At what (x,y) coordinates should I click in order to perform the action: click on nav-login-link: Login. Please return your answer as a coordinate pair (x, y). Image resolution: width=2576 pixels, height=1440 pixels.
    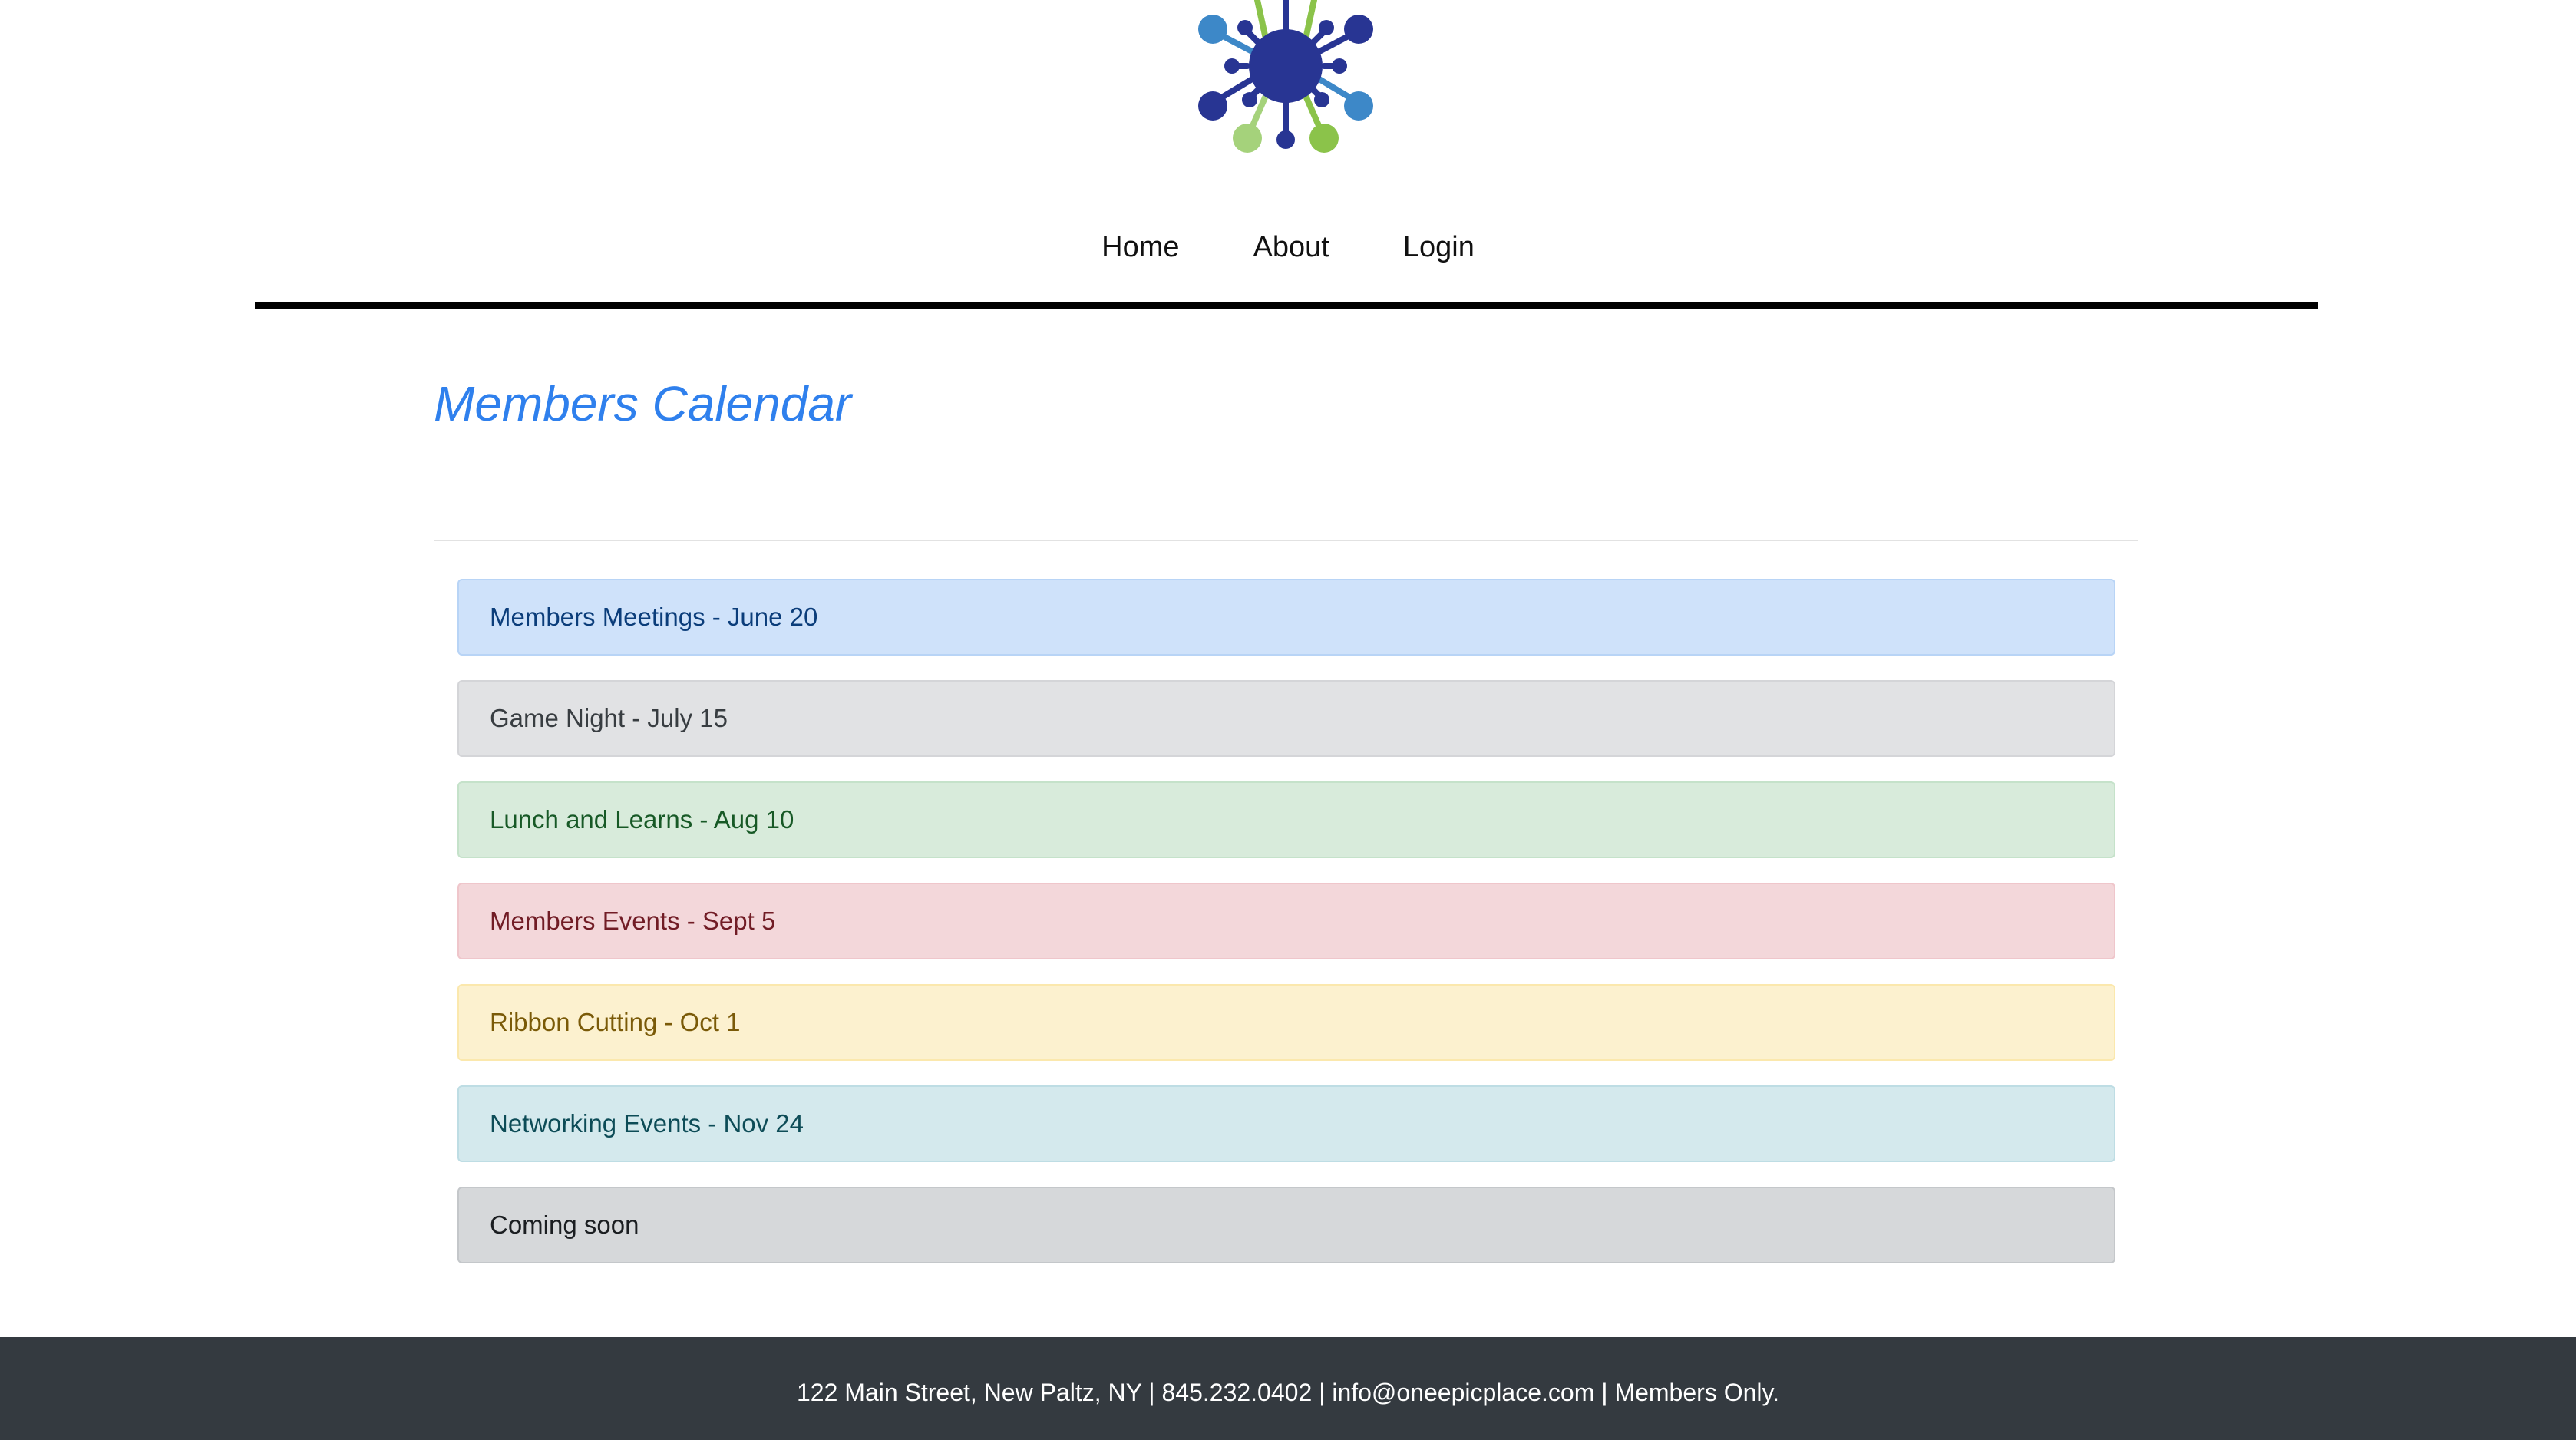
    Looking at the image, I should click on (1438, 247).